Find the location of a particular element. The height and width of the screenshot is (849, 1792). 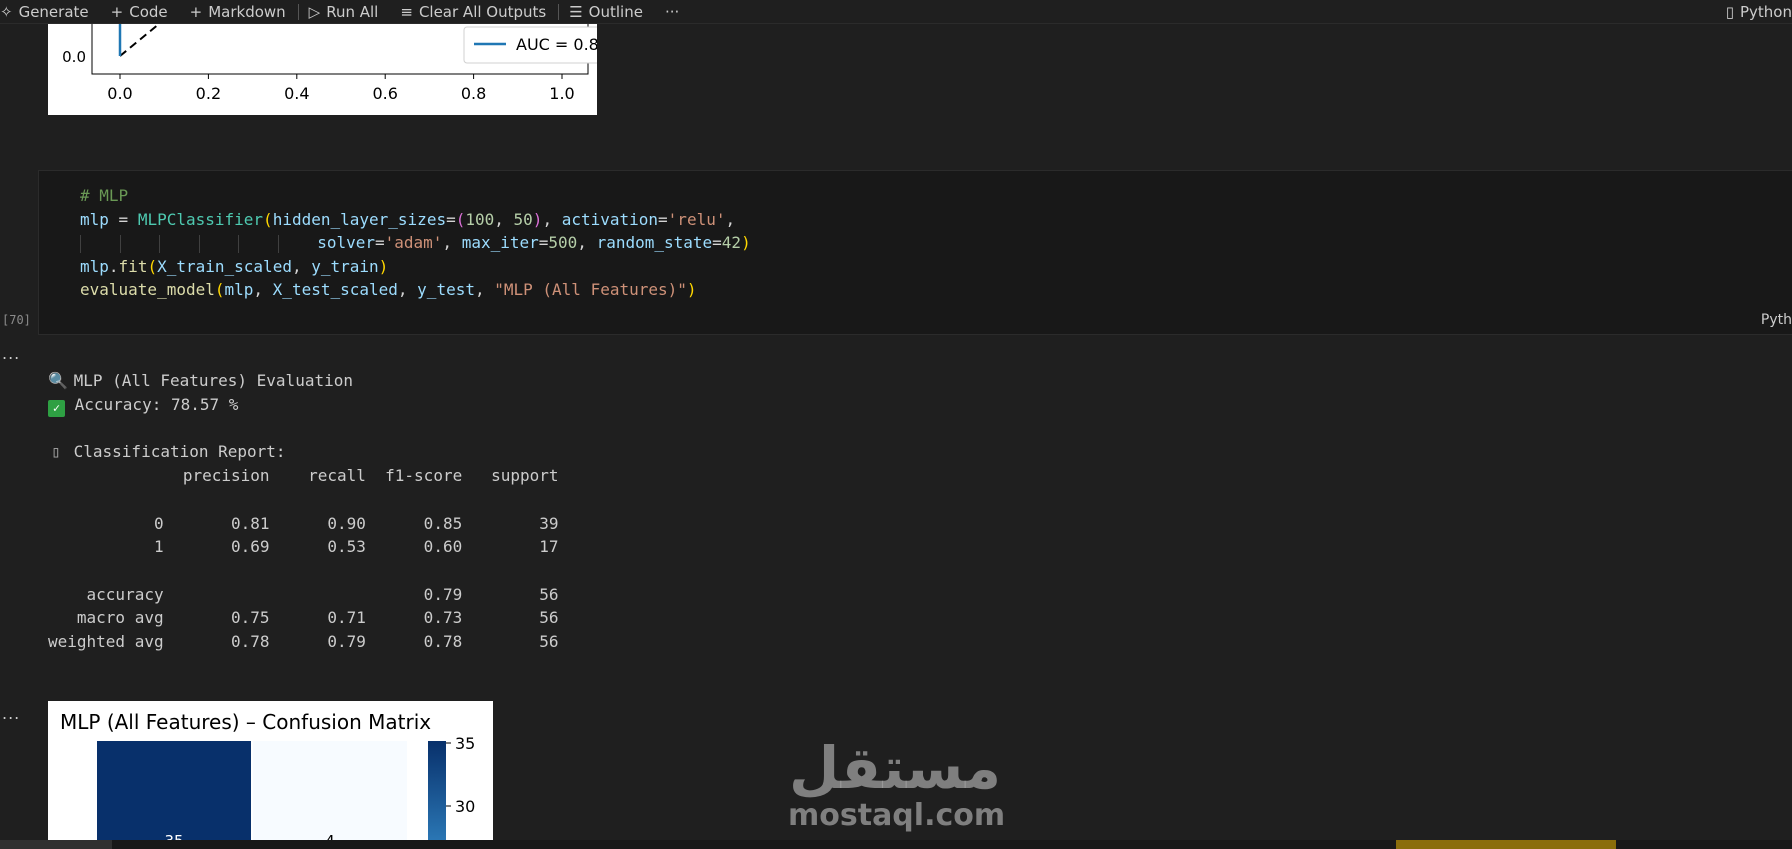

code-comment: # MLP is located at coordinates (104, 195).